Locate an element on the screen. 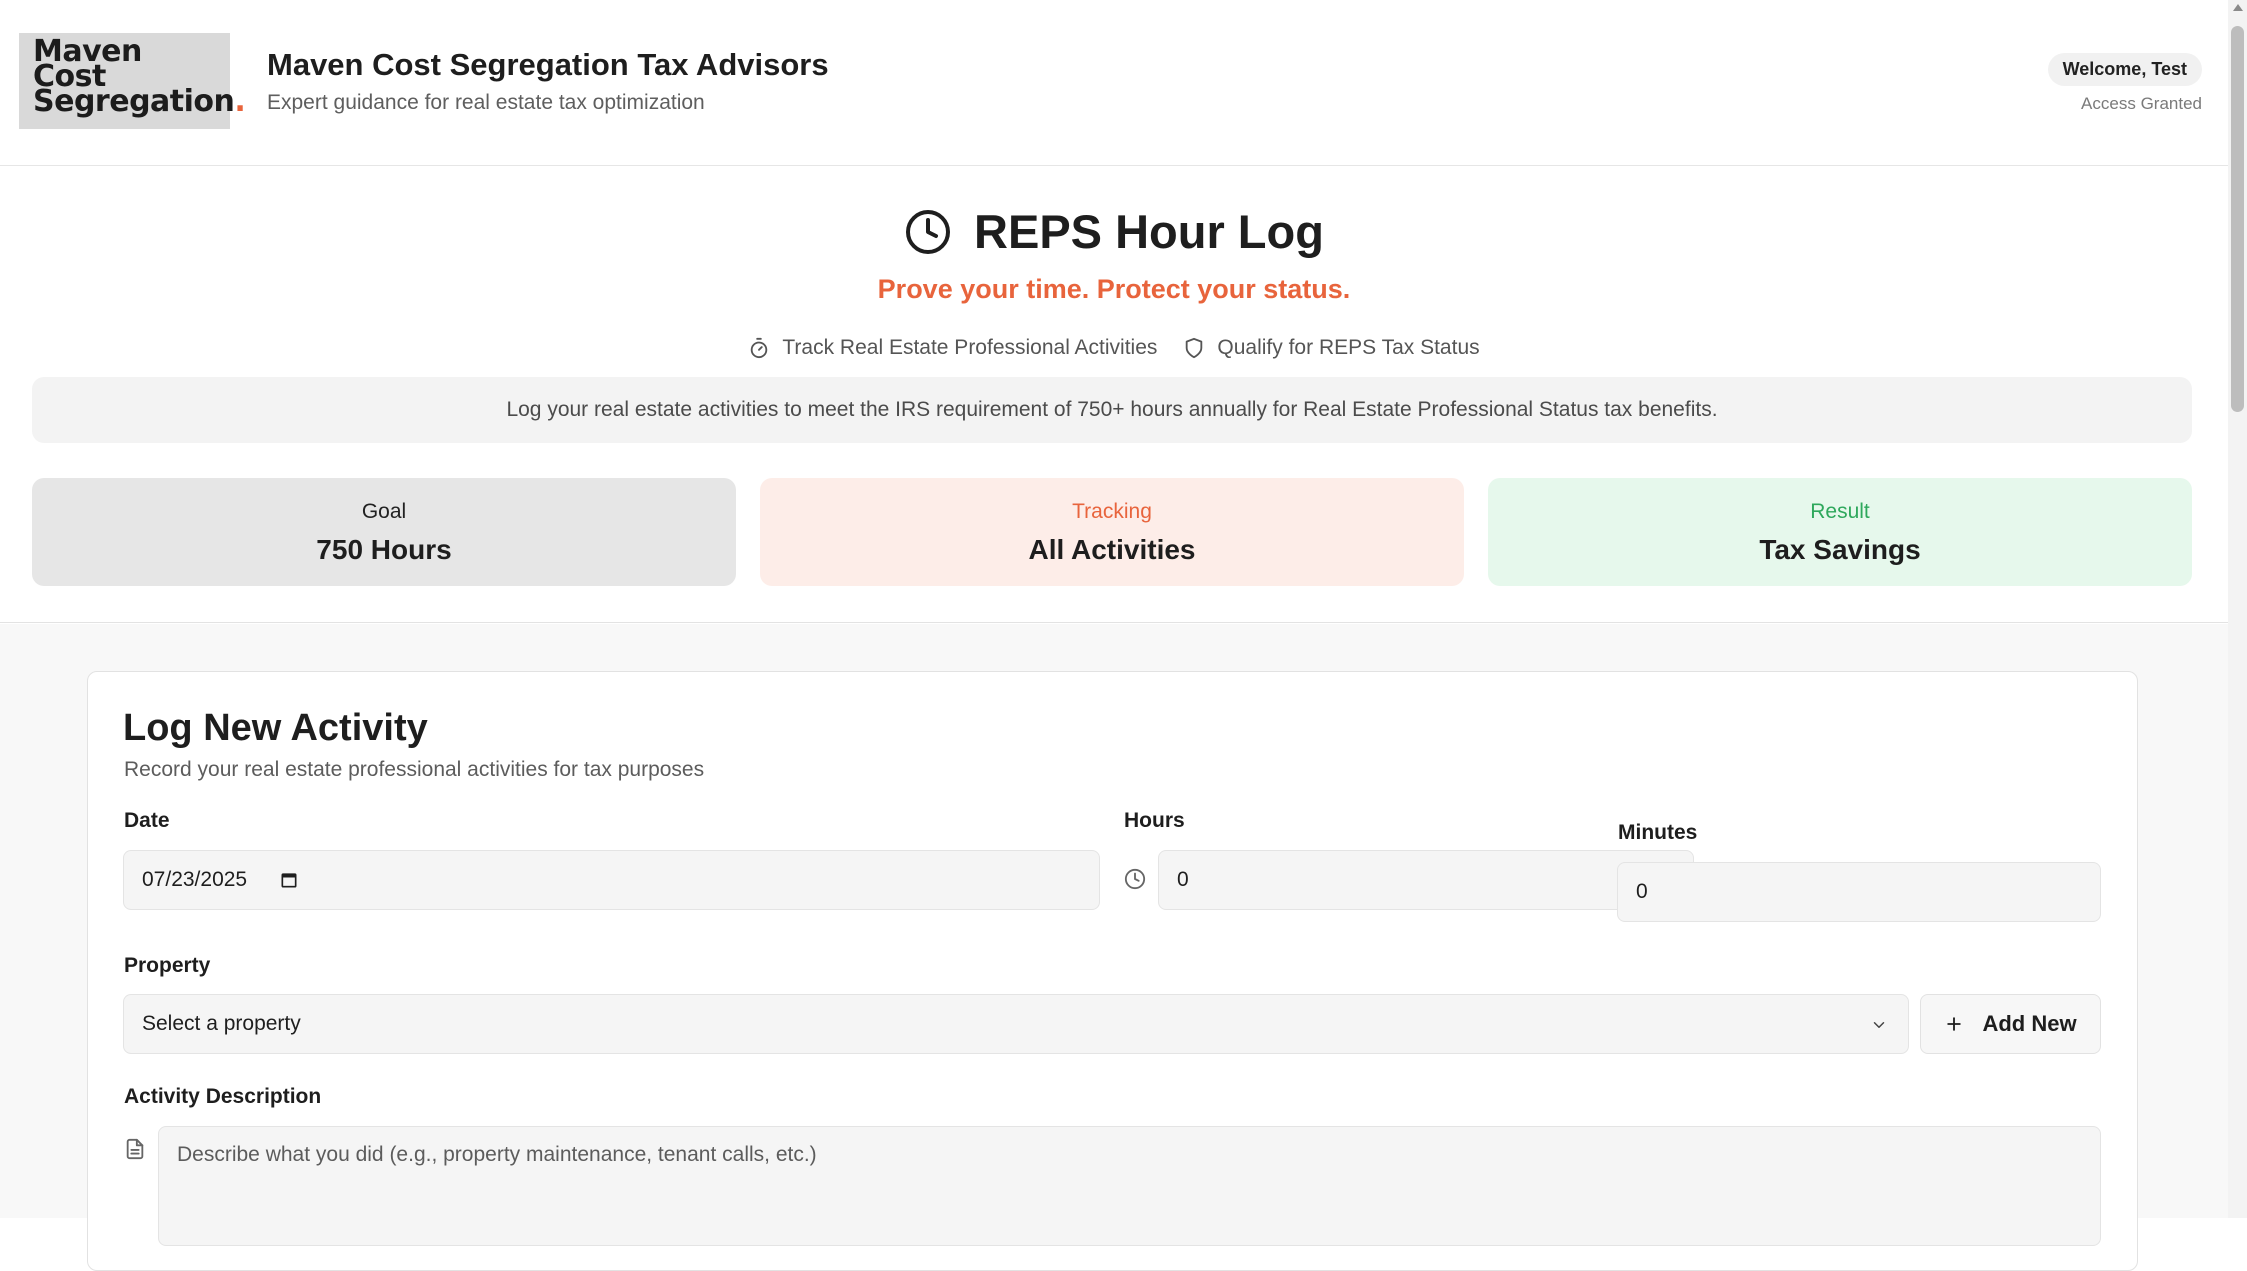 This screenshot has width=2247, height=1271. access-status: Access Granted is located at coordinates (2141, 103).